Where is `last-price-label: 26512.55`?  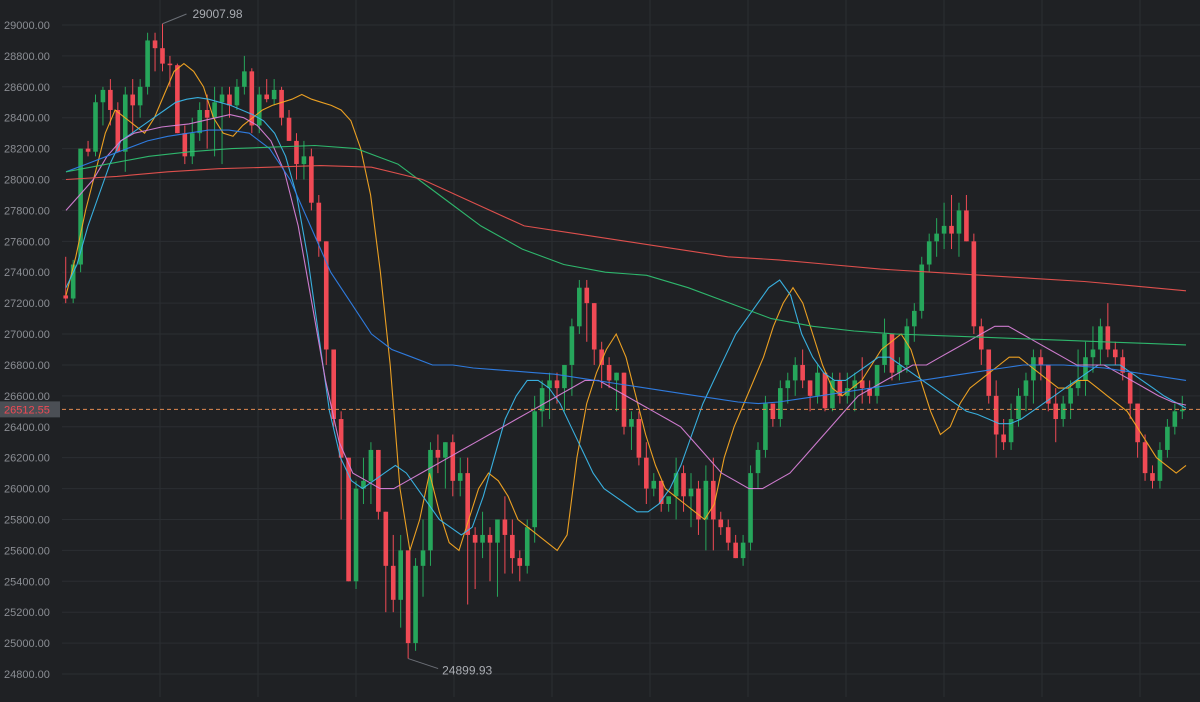 last-price-label: 26512.55 is located at coordinates (27, 410).